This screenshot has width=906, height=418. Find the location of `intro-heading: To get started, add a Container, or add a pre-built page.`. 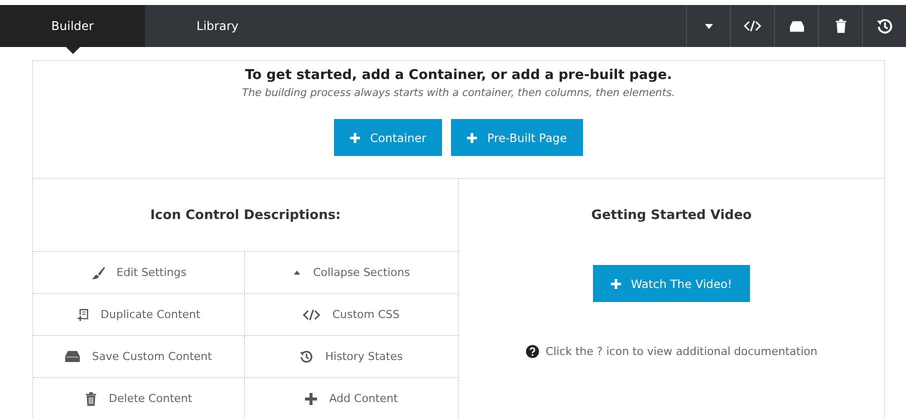

intro-heading: To get started, add a Container, or add a pre-built page. is located at coordinates (458, 75).